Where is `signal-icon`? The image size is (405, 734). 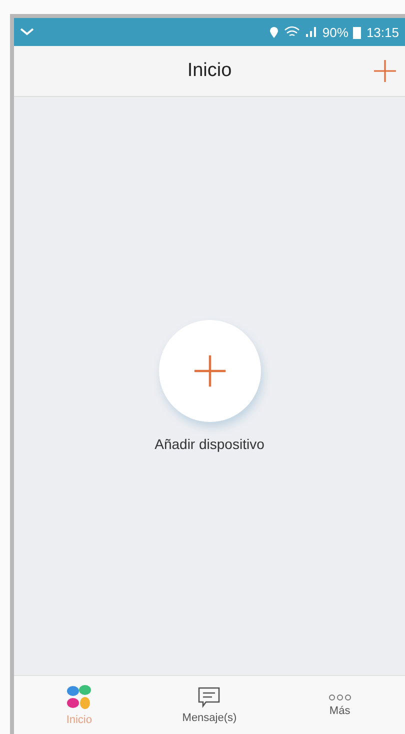 signal-icon is located at coordinates (311, 32).